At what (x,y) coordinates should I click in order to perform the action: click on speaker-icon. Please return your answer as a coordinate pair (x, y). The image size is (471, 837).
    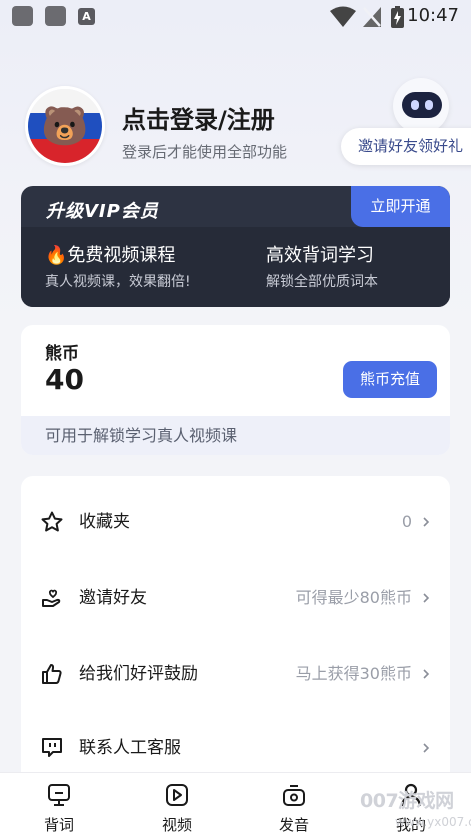
    Looking at the image, I should click on (294, 795).